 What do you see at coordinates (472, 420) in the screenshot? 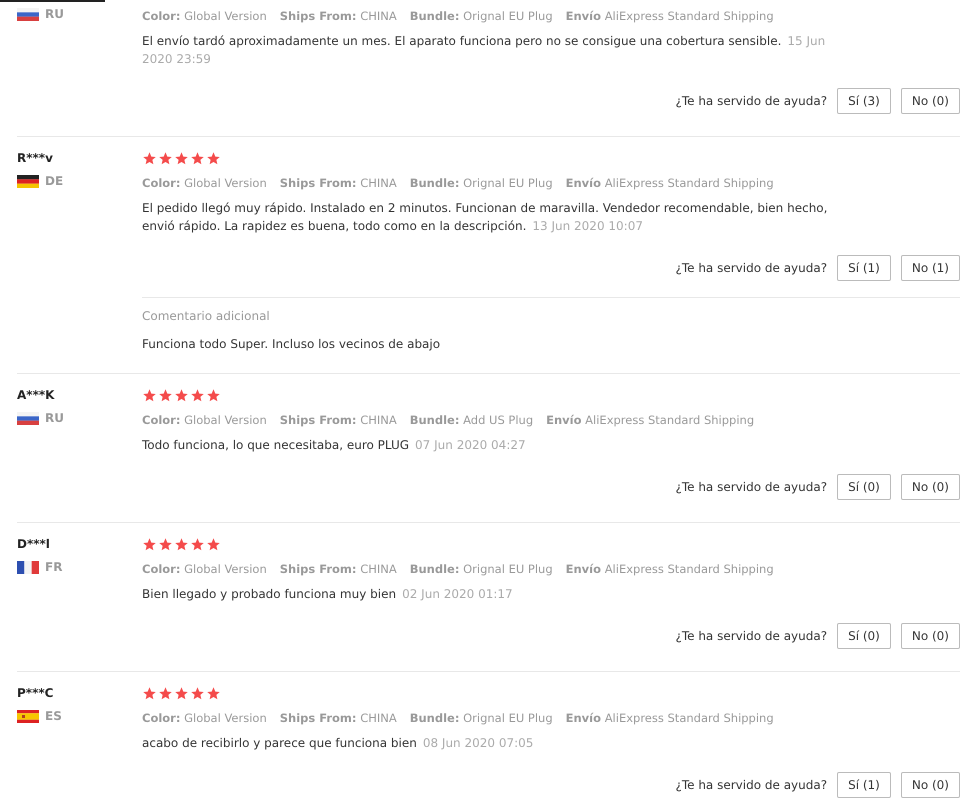
I see `product-attribute: Bundle: Add US Plug` at bounding box center [472, 420].